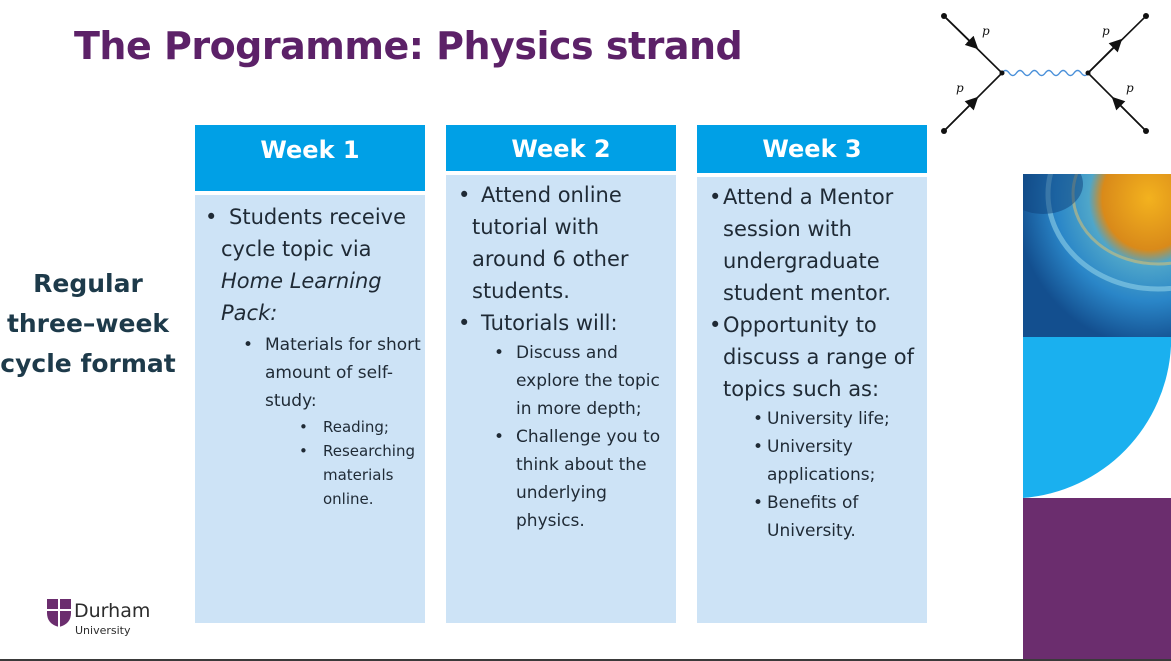 This screenshot has height=661, width=1171. I want to click on blue-quarter-circle, so click(1097, 417).